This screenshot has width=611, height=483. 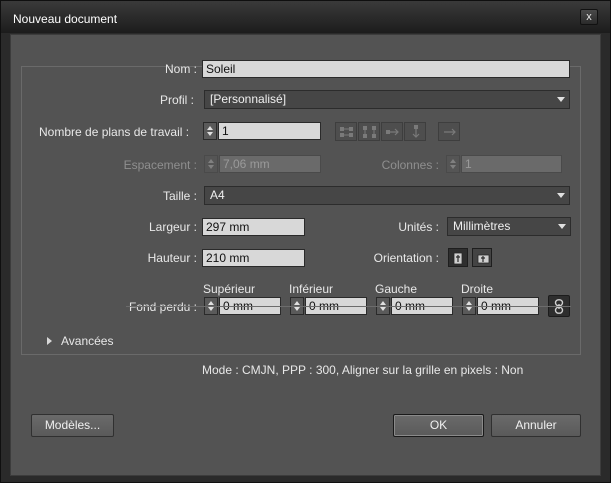 What do you see at coordinates (172, 258) in the screenshot?
I see `height-label: Hauteur :` at bounding box center [172, 258].